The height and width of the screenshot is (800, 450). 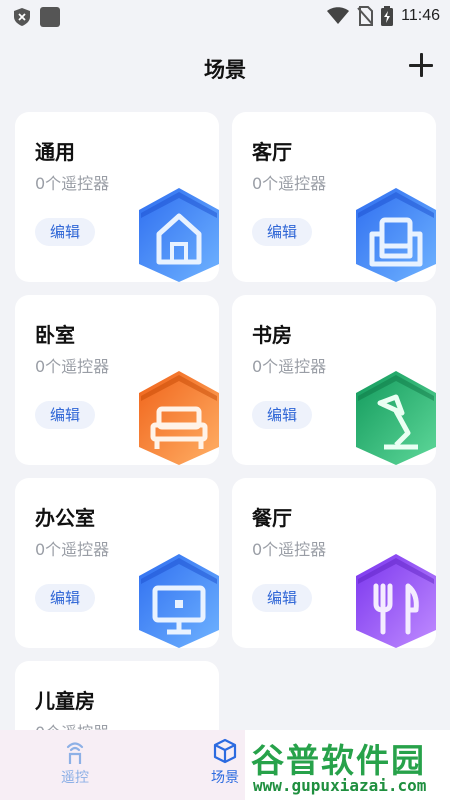 What do you see at coordinates (179, 418) in the screenshot?
I see `bed-icon` at bounding box center [179, 418].